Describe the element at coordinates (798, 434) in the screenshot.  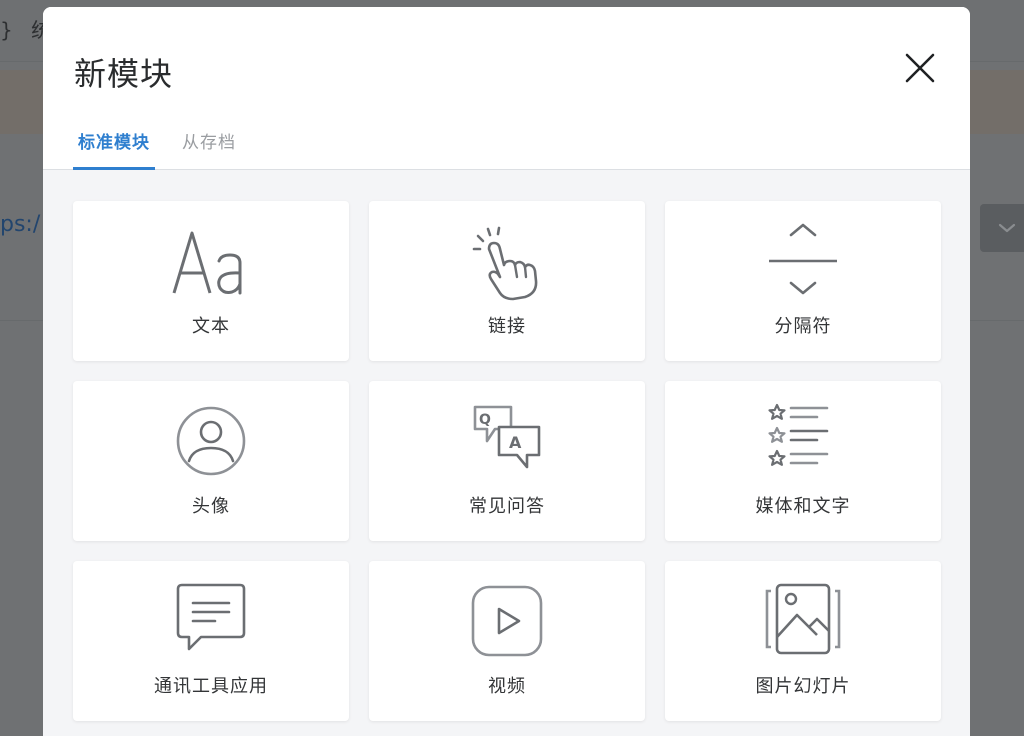
I see `media-text-icon` at that location.